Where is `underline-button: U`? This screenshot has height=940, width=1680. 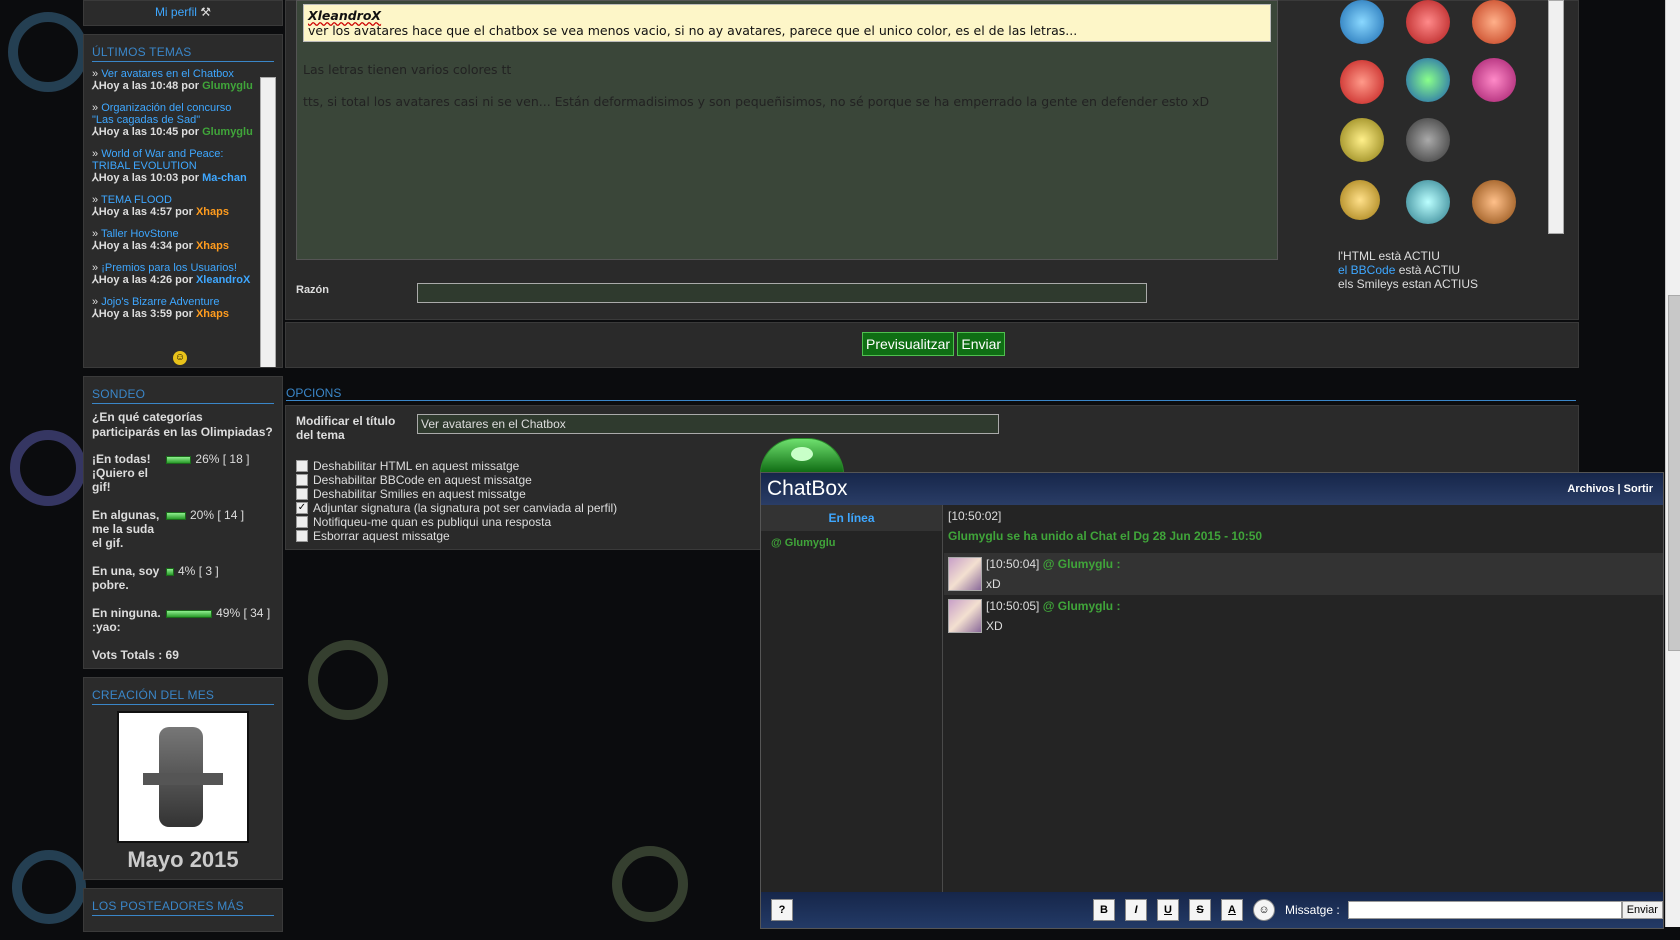
underline-button: U is located at coordinates (1168, 910).